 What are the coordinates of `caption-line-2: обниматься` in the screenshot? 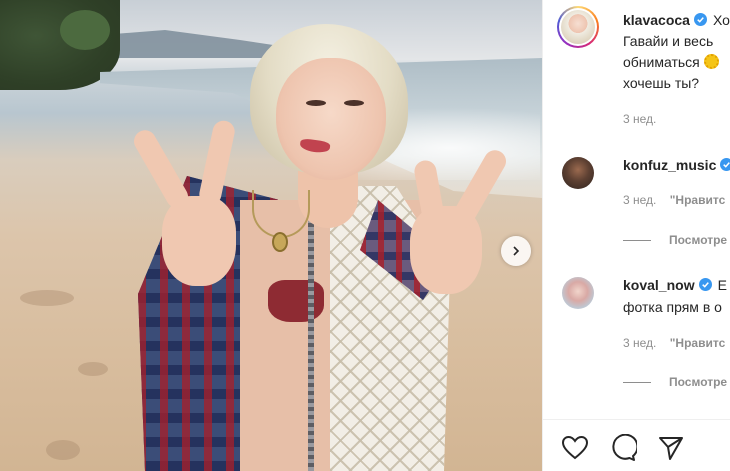 It's located at (671, 62).